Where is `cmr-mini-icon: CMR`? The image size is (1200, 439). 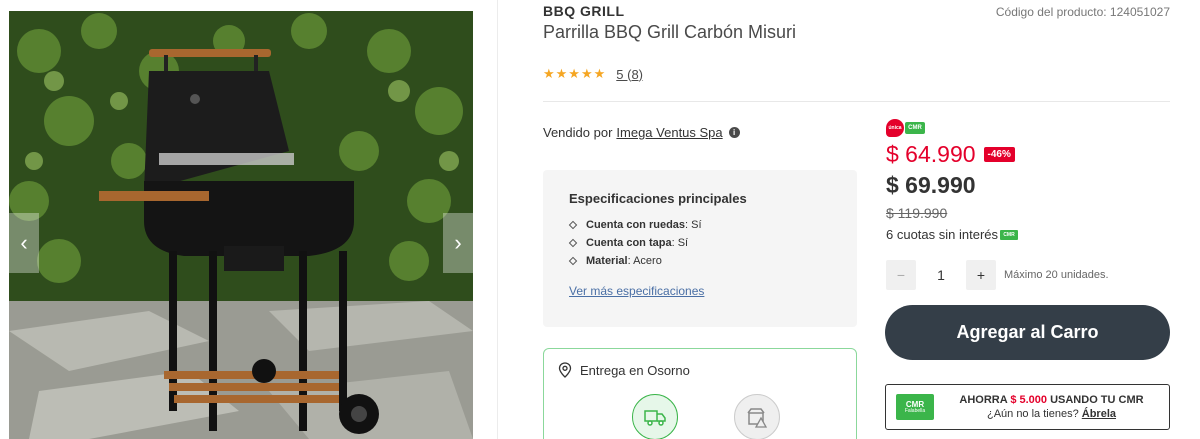
cmr-mini-icon: CMR is located at coordinates (1009, 234).